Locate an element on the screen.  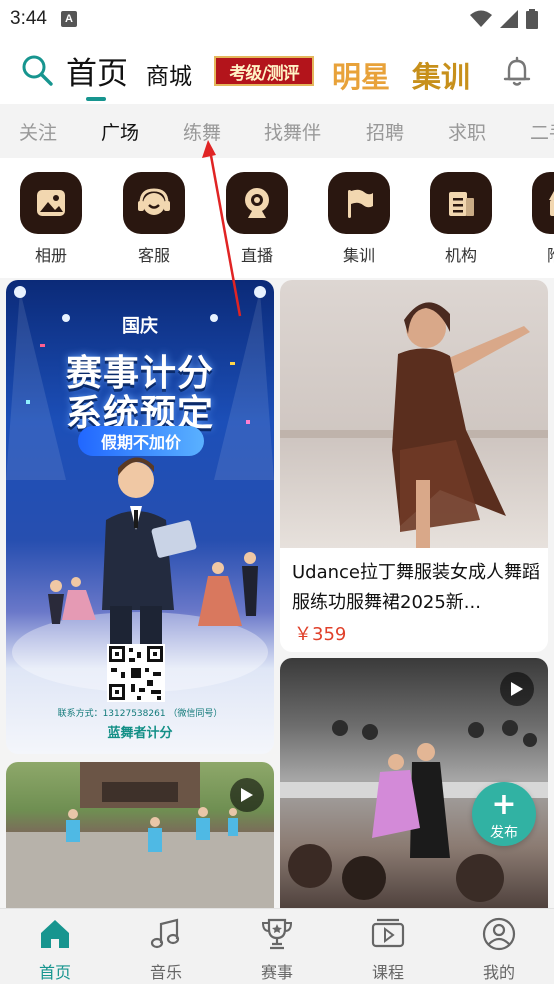
tab-job-seek: 求职 is located at coordinates (467, 131).